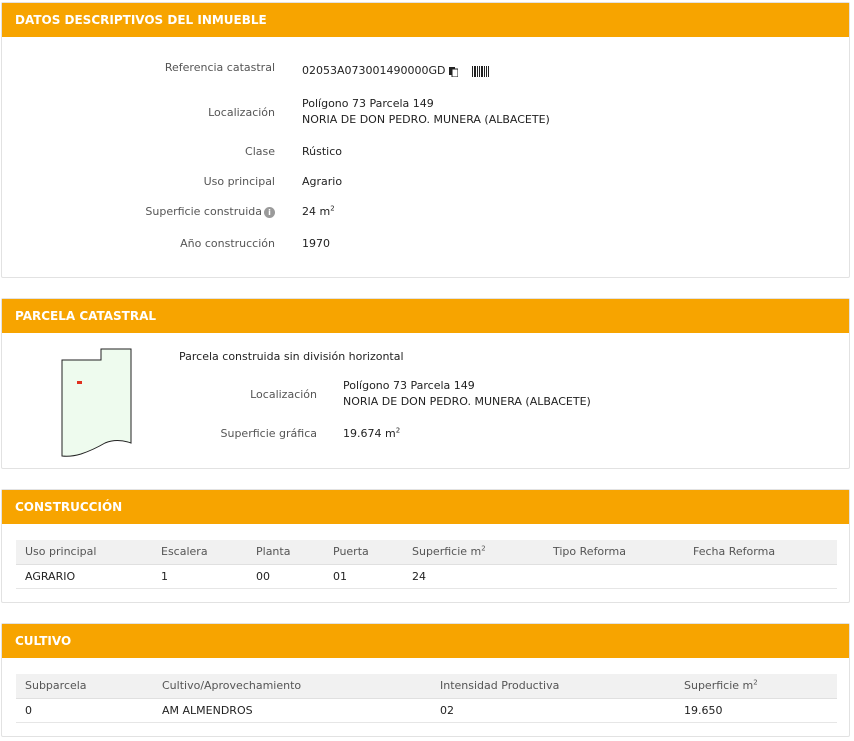 The image size is (854, 741). What do you see at coordinates (453, 71) in the screenshot?
I see `copy-icon` at bounding box center [453, 71].